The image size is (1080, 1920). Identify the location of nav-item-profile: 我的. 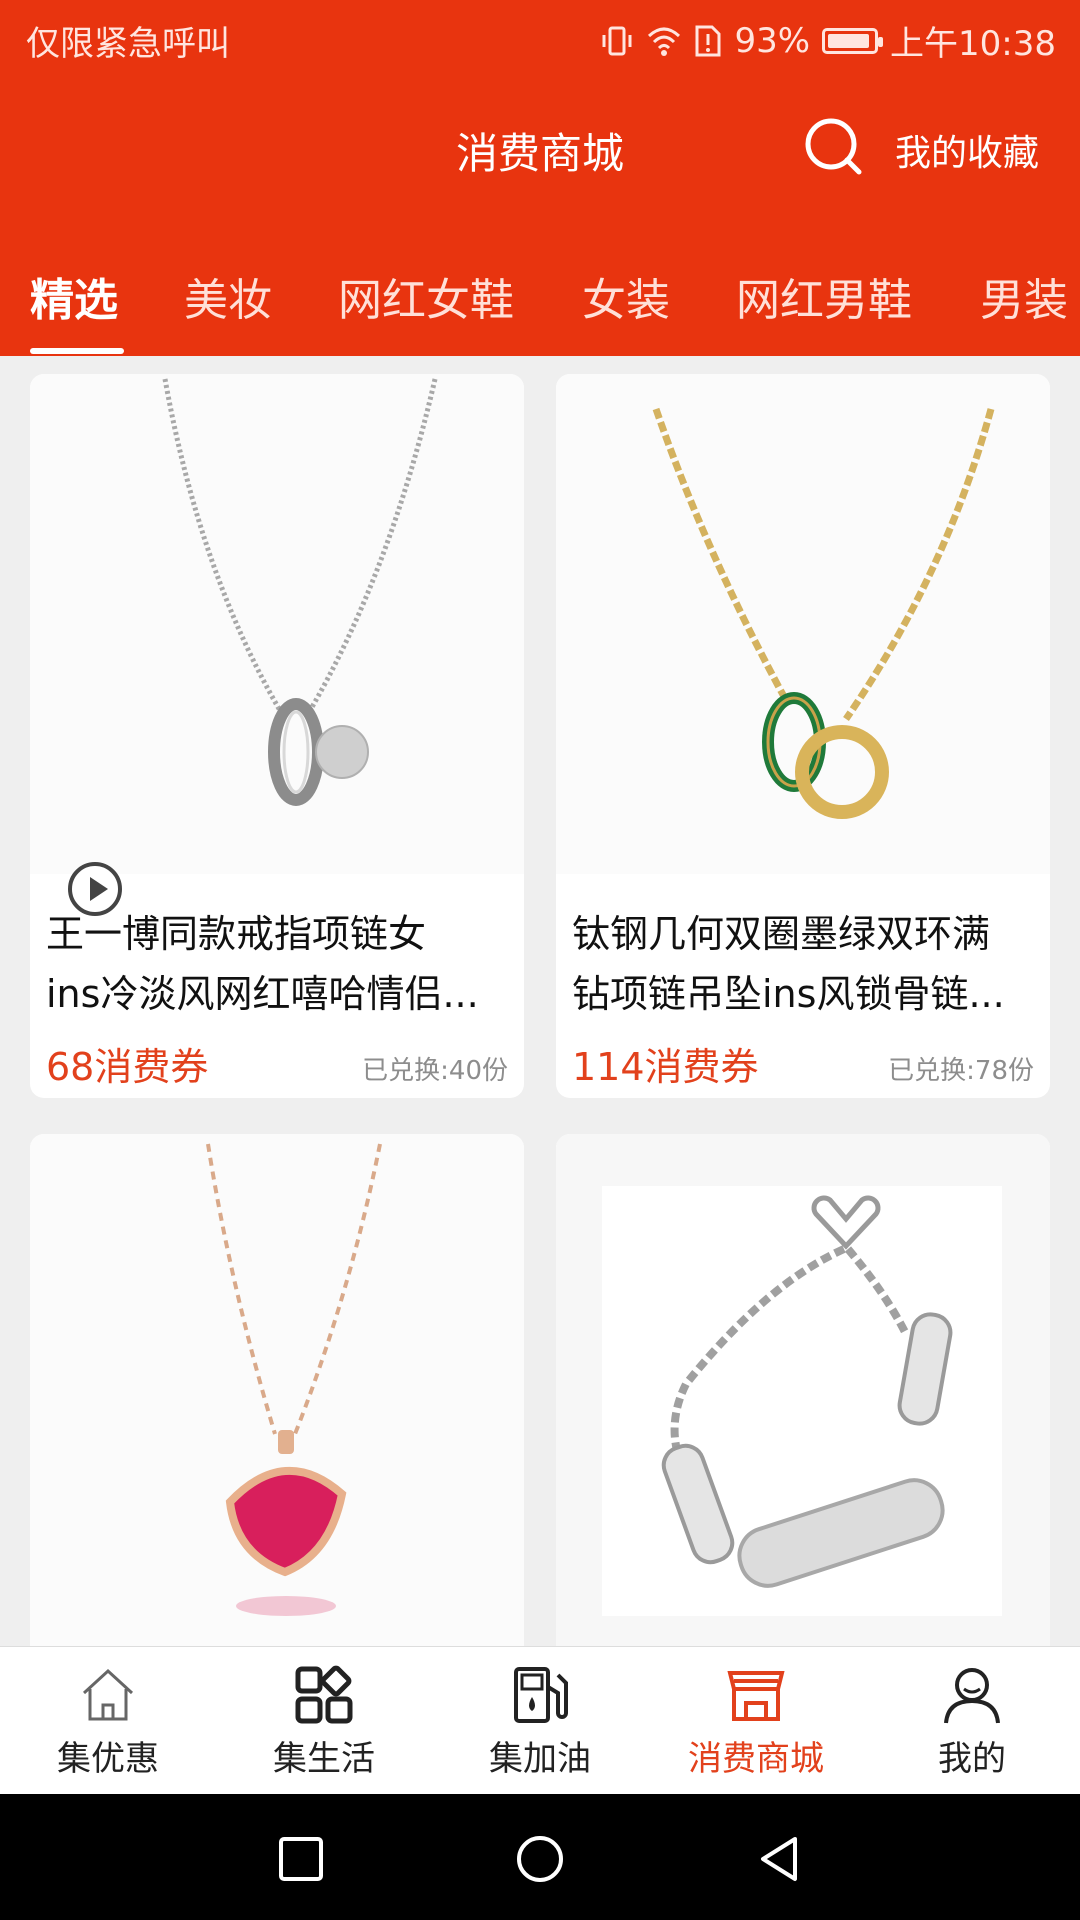
(972, 1721).